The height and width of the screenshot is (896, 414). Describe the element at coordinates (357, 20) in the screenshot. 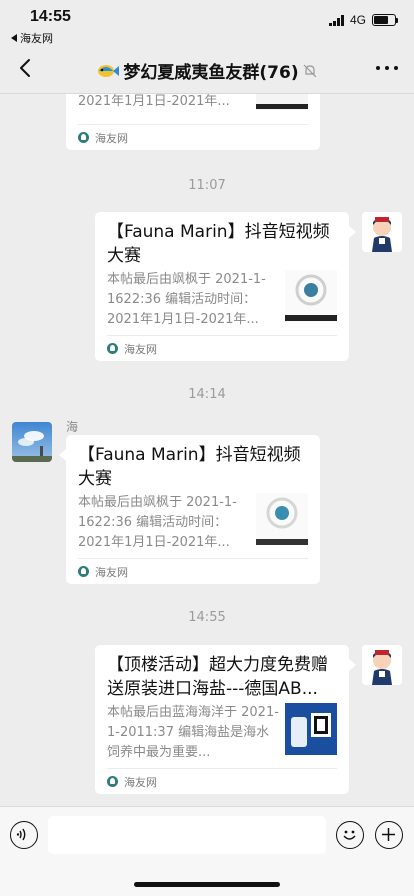

I see `network-type: 4G` at that location.